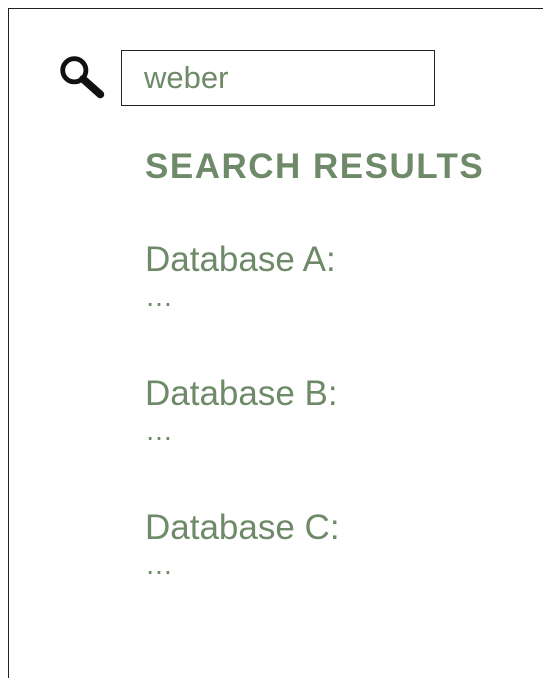 This screenshot has width=543, height=678. Describe the element at coordinates (242, 527) in the screenshot. I see `result-group-label: Database C:` at that location.